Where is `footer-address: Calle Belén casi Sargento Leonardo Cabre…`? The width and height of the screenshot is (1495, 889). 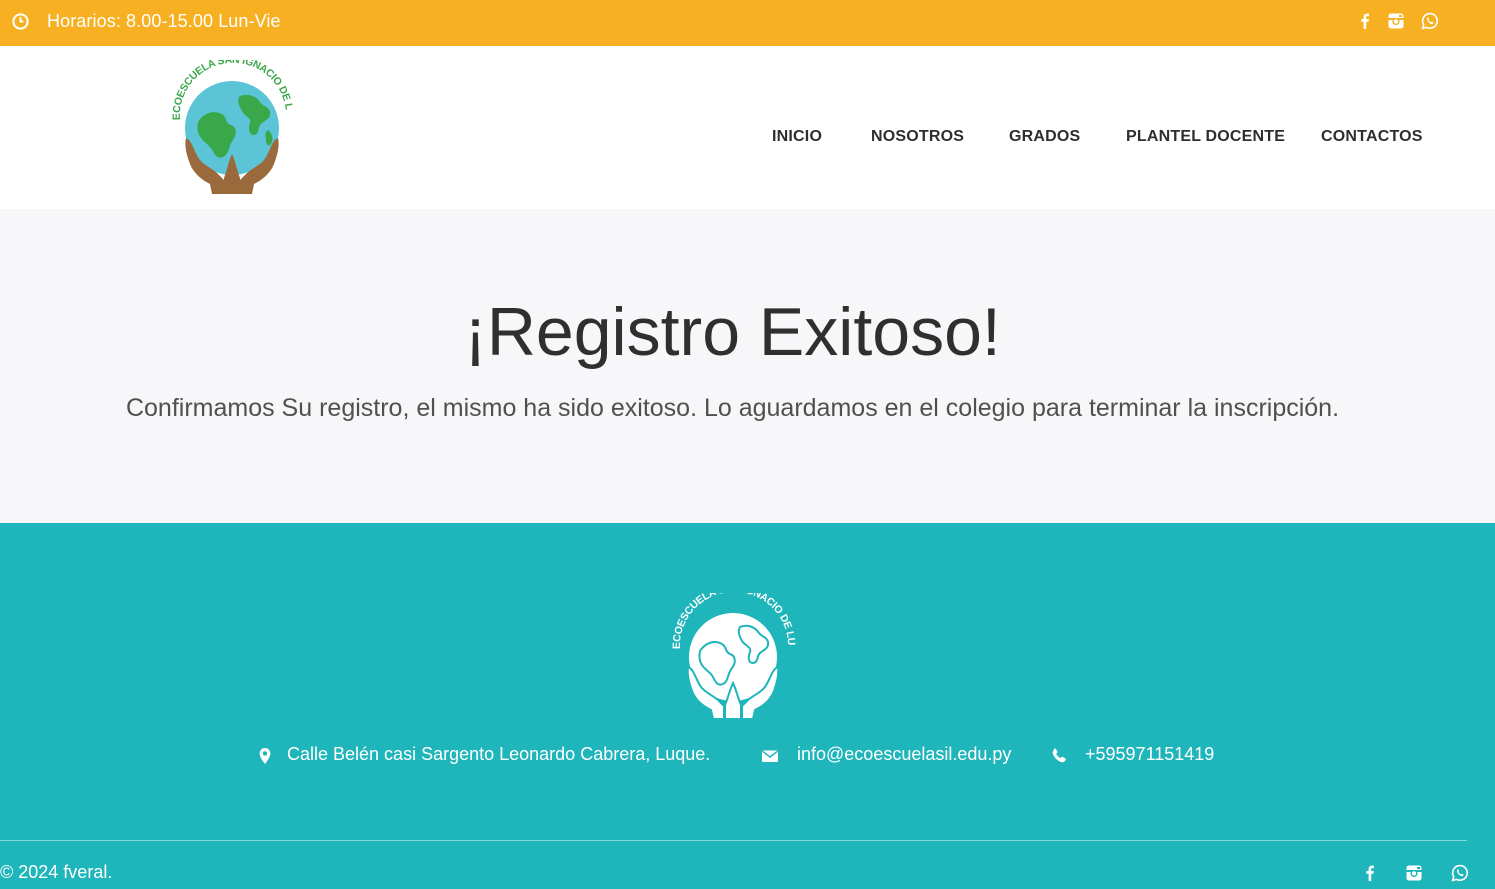 footer-address: Calle Belén casi Sargento Leonardo Cabre… is located at coordinates (499, 754).